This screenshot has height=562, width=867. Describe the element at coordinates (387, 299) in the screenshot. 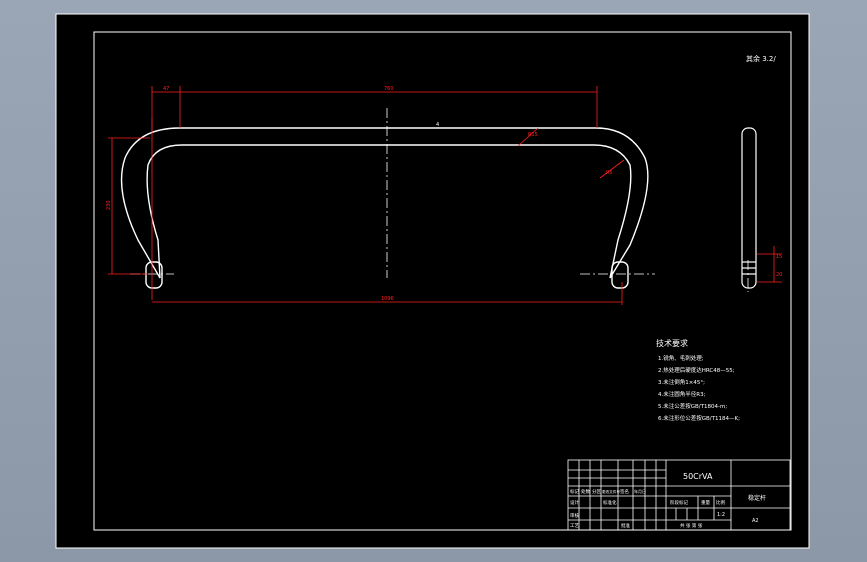

I see `dim-bottom-span-text: 1096` at that location.